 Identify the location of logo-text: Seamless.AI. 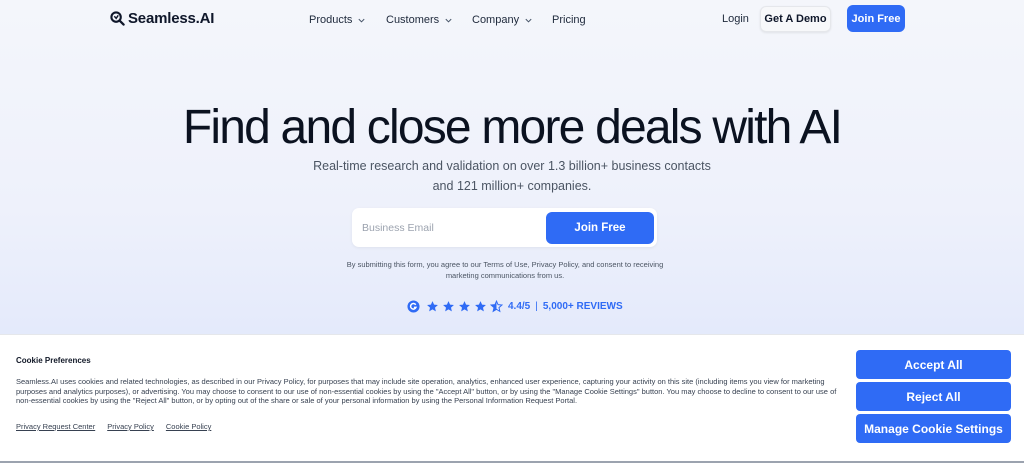
(171, 18).